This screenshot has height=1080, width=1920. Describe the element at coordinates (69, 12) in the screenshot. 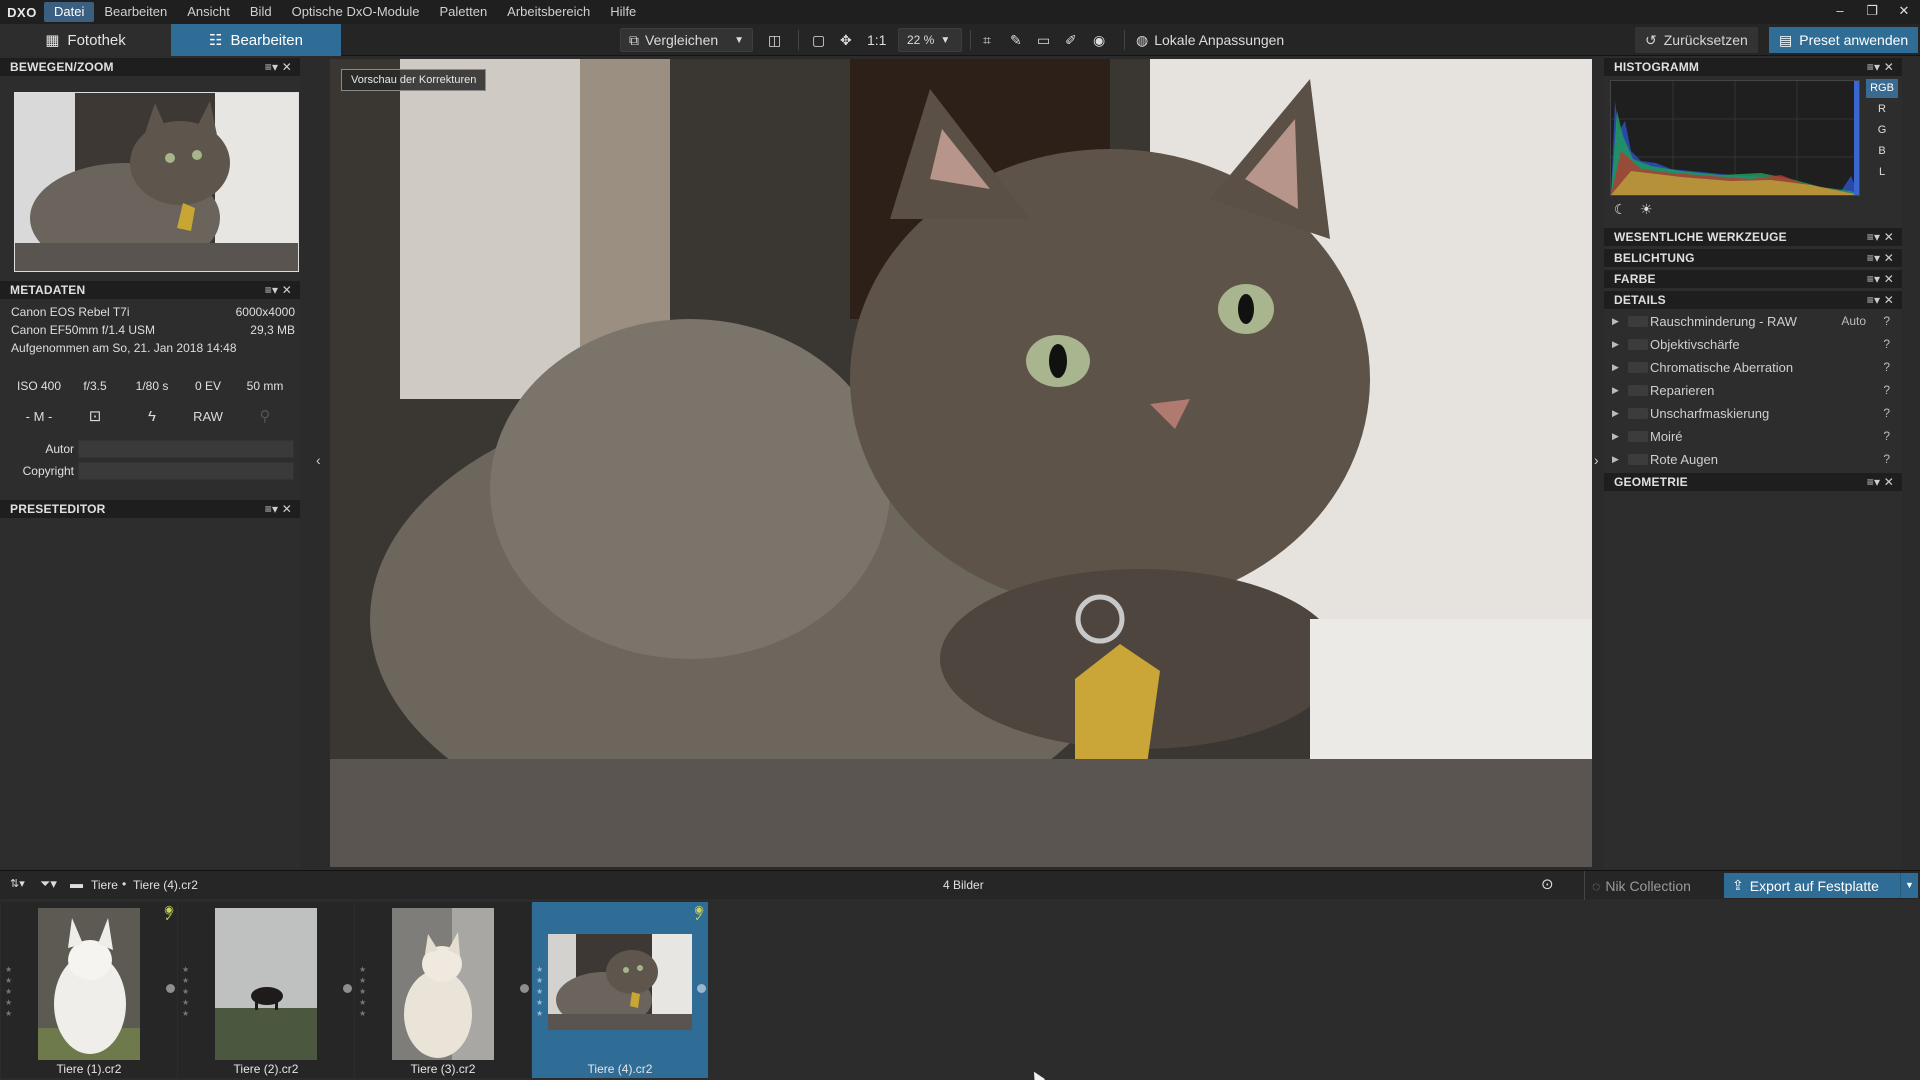

I see `menu-datei: Datei` at that location.